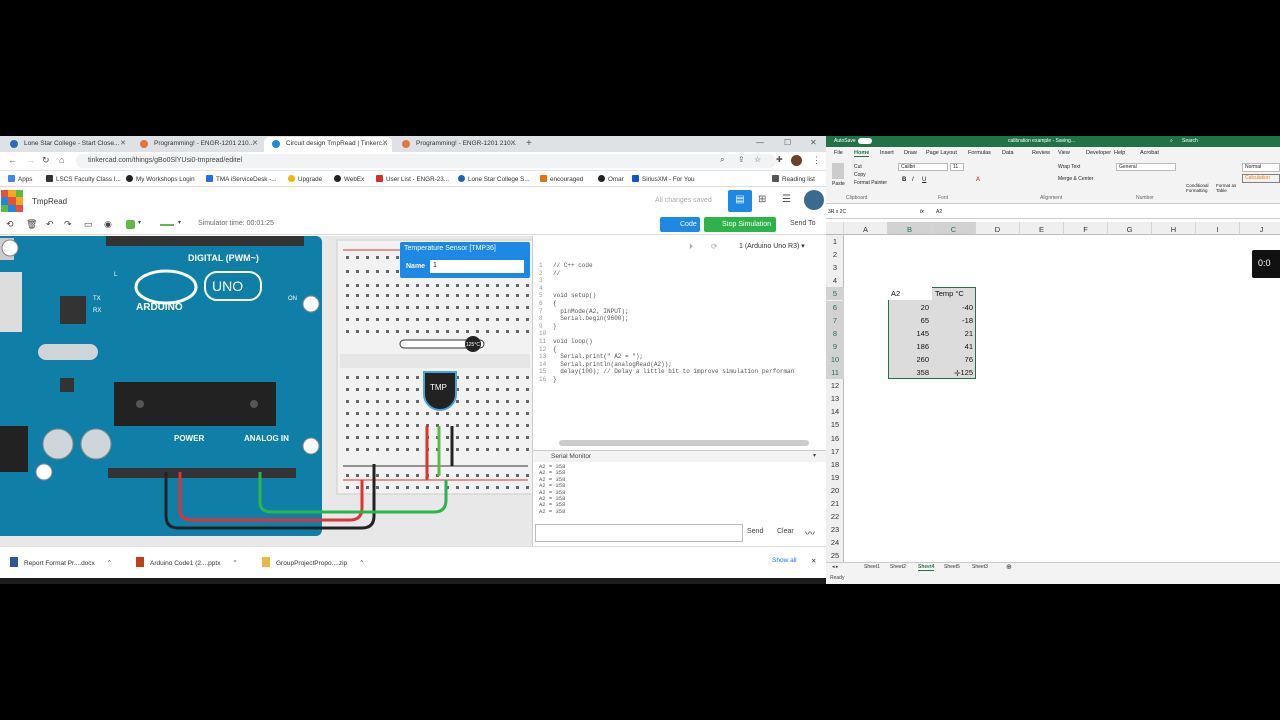 The image size is (1280, 720). Describe the element at coordinates (1261, 167) in the screenshot. I see `style-normal: Normal` at that location.